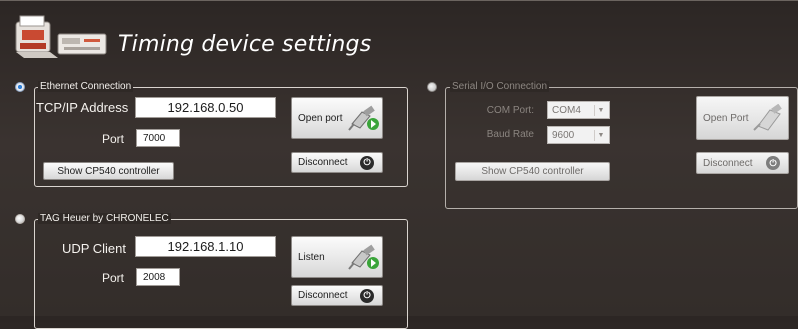 Image resolution: width=798 pixels, height=329 pixels. Describe the element at coordinates (578, 135) in the screenshot. I see `baud-rate-select: 9600 ▼` at that location.